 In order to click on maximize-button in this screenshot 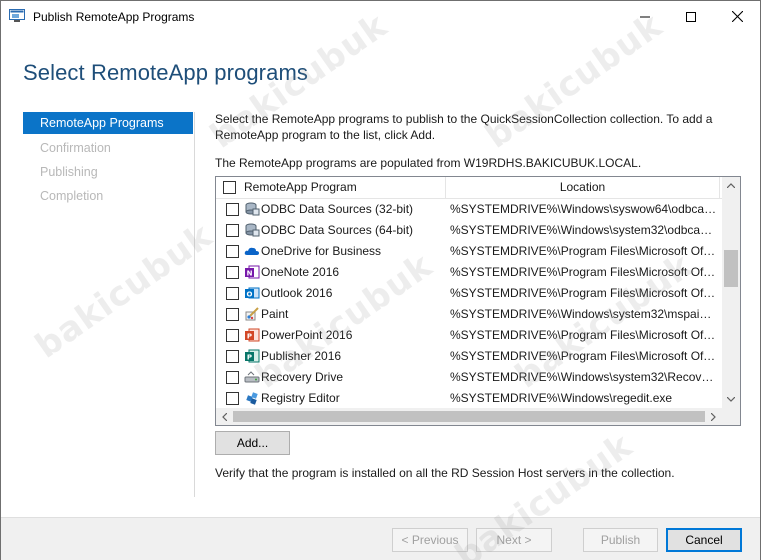, I will do `click(691, 16)`.